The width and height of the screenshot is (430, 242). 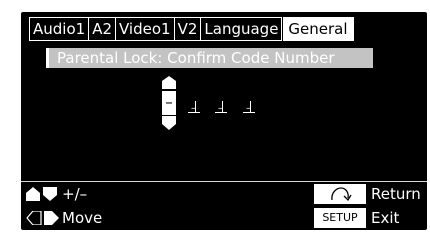 What do you see at coordinates (196, 58) in the screenshot?
I see `page-title: Parental Lock: Confirm Code Number` at bounding box center [196, 58].